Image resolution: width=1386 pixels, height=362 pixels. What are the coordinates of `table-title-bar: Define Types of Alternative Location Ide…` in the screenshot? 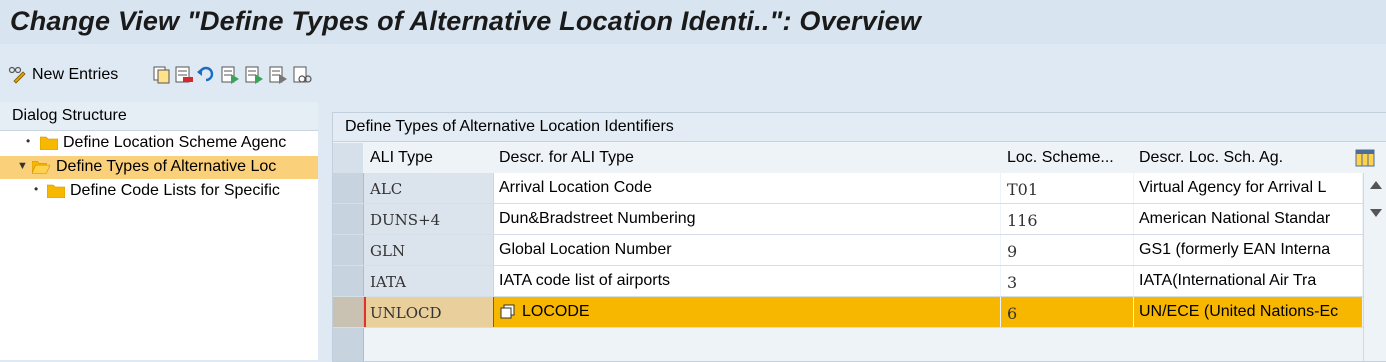 It's located at (859, 127).